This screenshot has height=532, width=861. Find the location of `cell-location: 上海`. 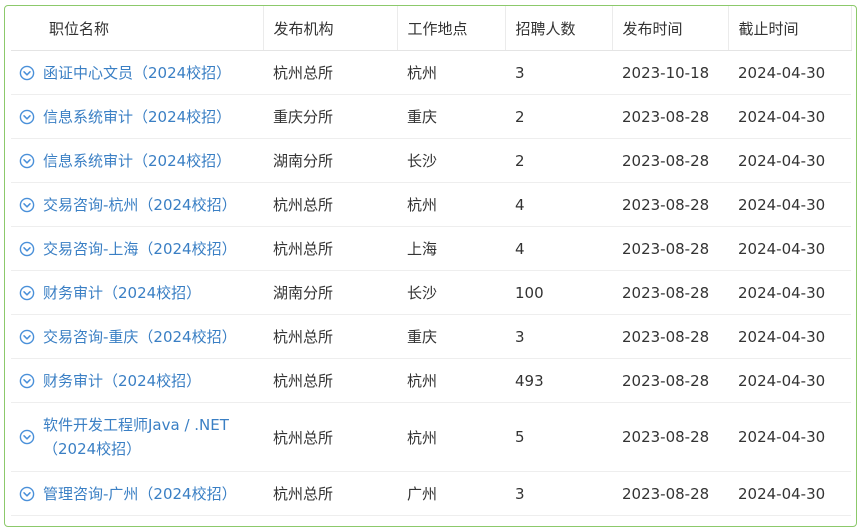

cell-location: 上海 is located at coordinates (451, 248).